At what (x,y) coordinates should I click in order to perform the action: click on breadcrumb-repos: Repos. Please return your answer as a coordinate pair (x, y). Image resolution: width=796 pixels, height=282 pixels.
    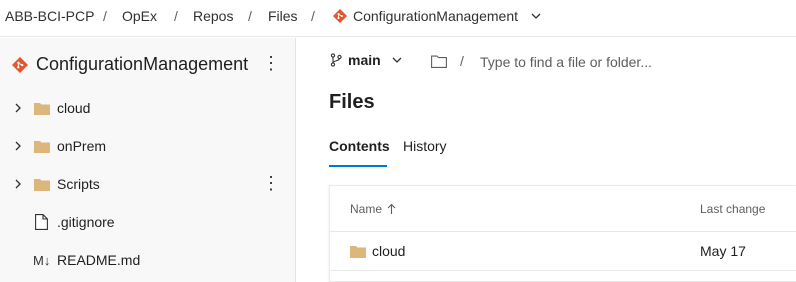
    Looking at the image, I should click on (213, 16).